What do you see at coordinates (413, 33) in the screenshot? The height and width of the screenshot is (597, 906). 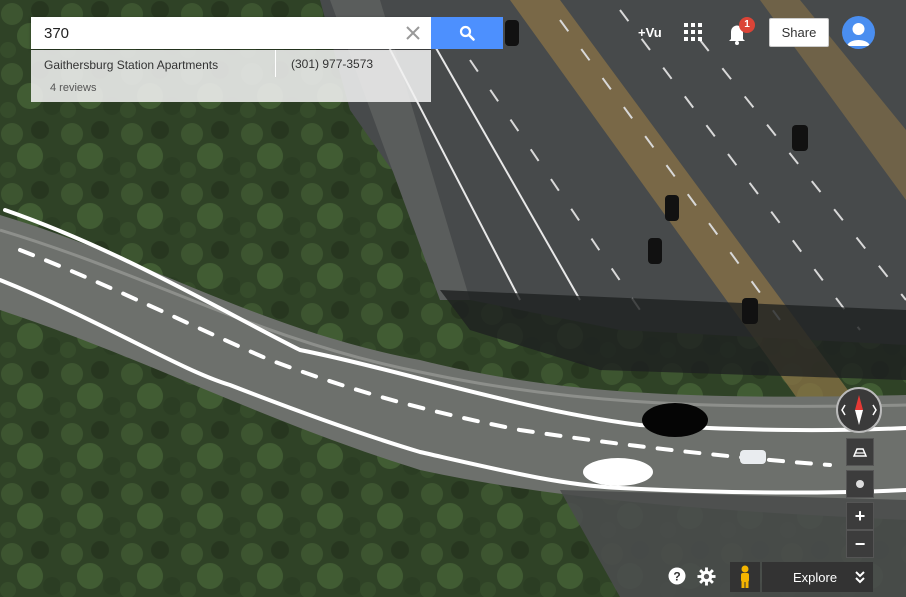 I see `close-icon` at bounding box center [413, 33].